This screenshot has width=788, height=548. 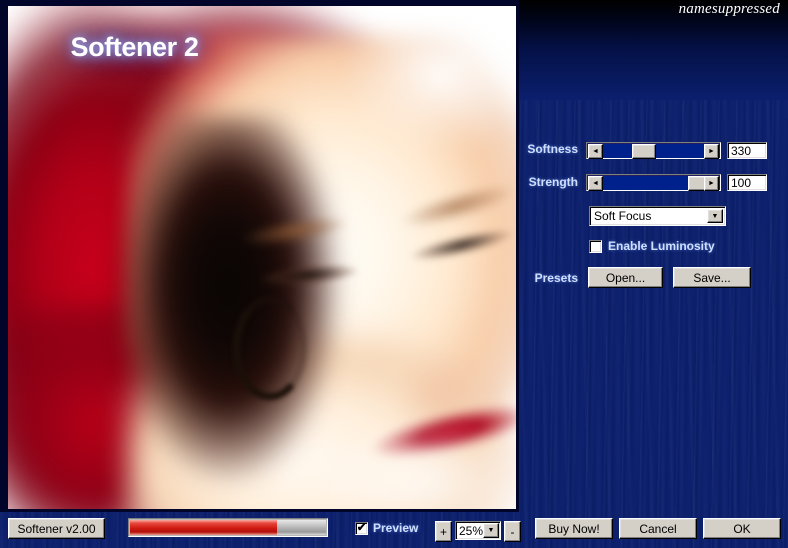 What do you see at coordinates (711, 151) in the screenshot?
I see `softness-increase-arrow-icon: ►` at bounding box center [711, 151].